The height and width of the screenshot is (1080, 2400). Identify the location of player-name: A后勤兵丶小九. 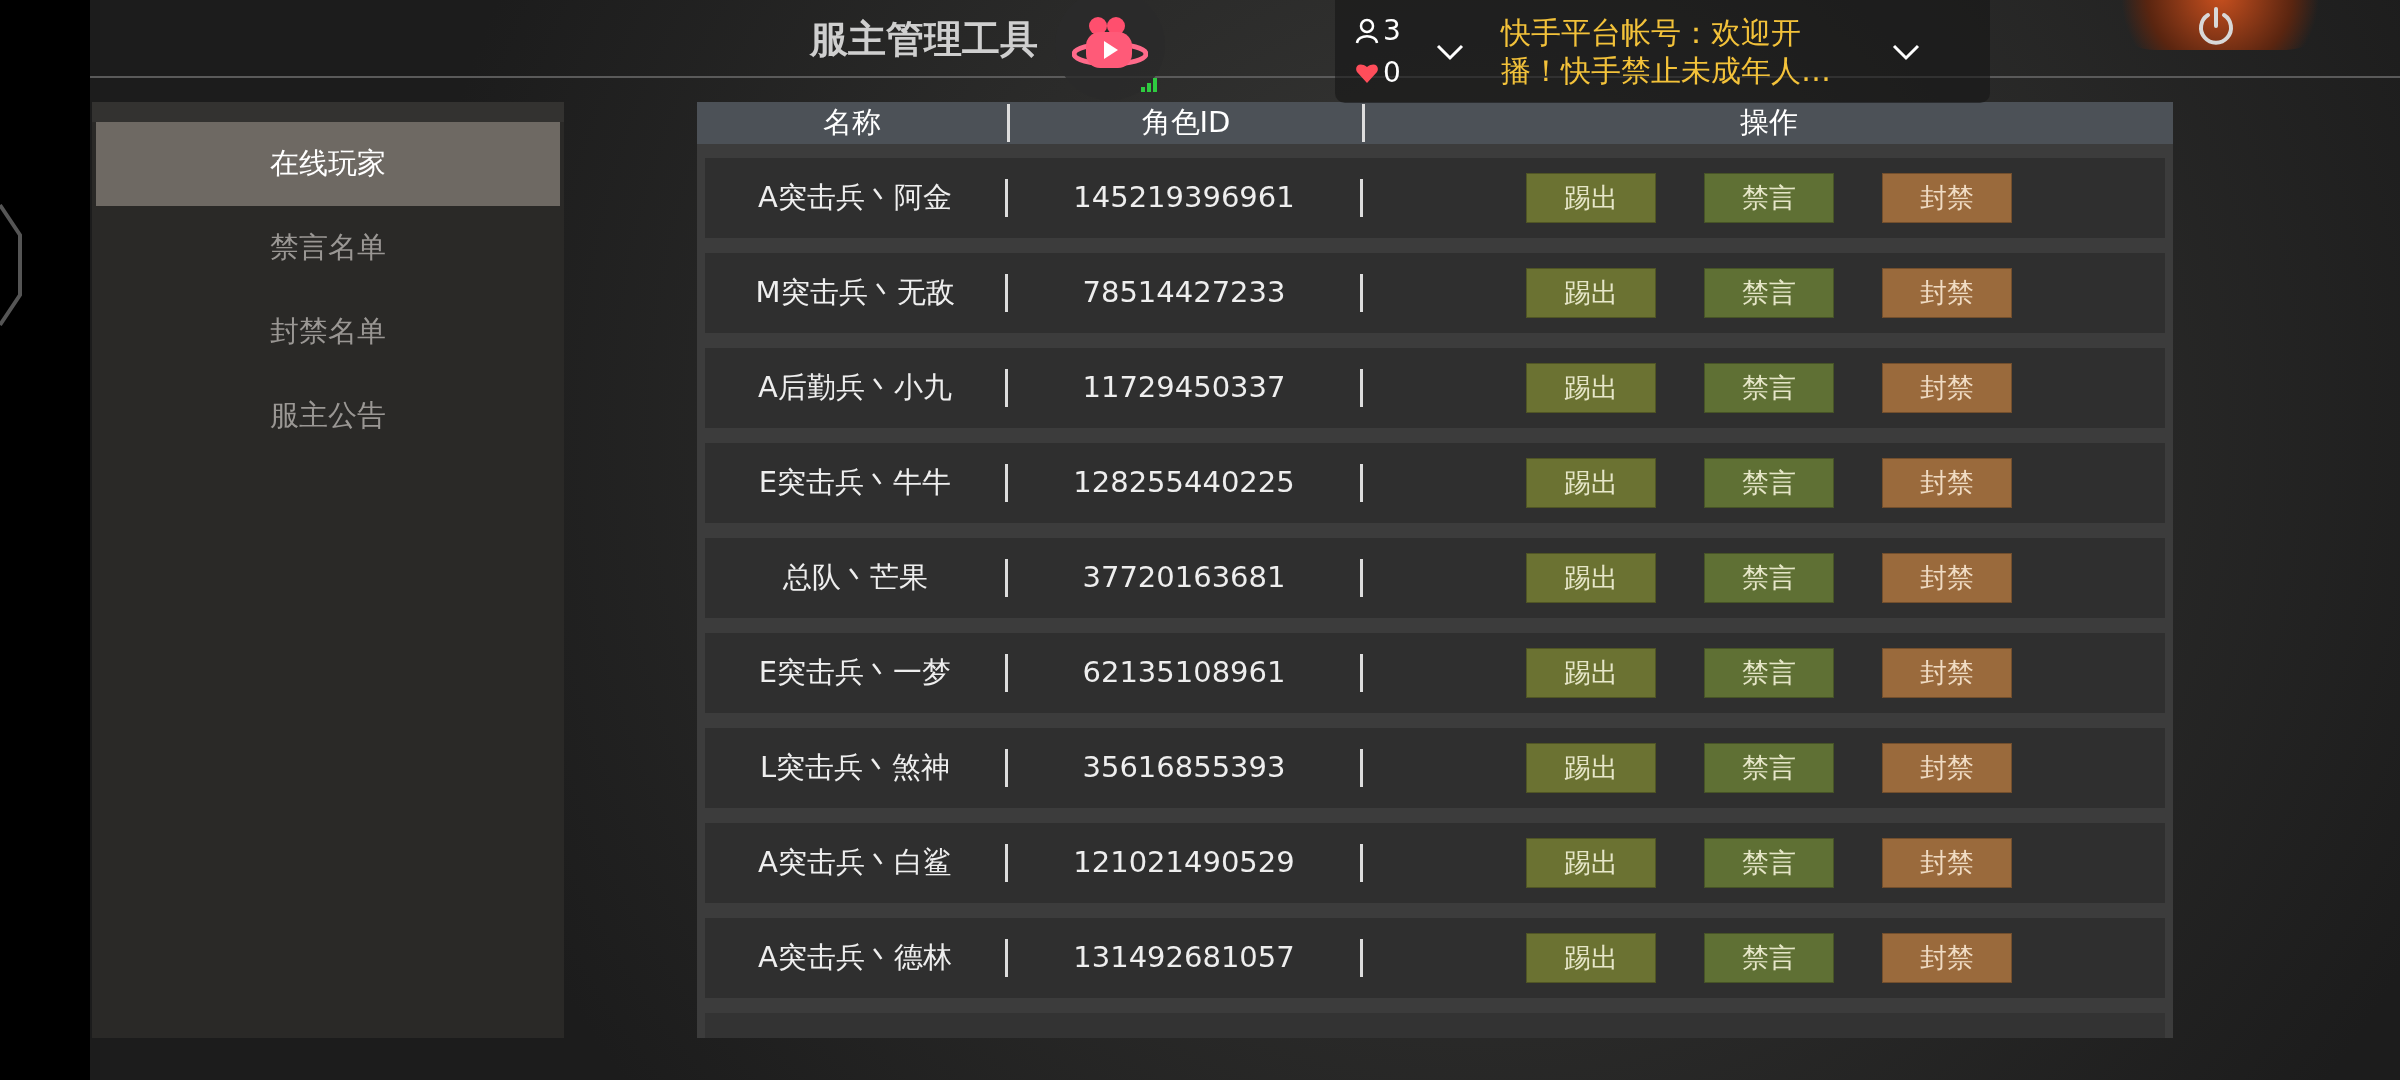
(855, 388).